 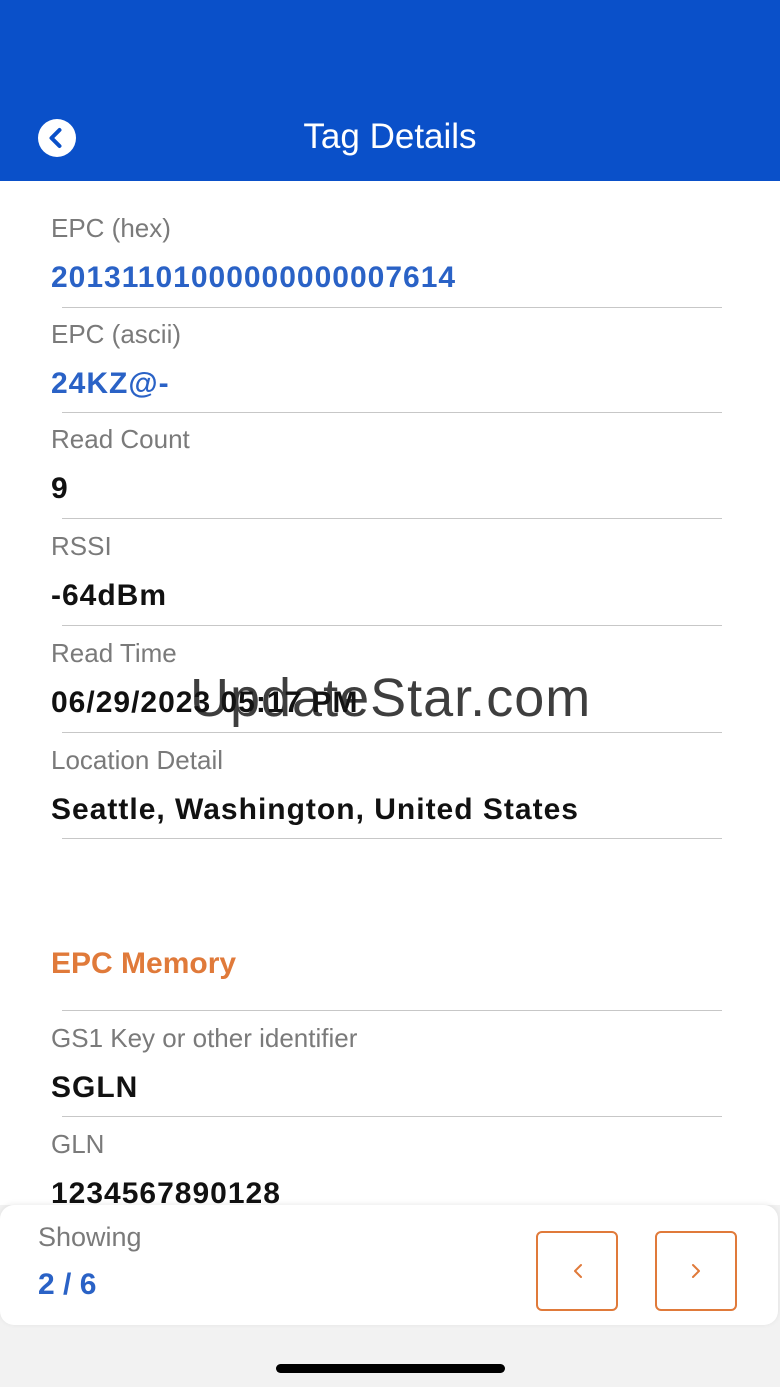 I want to click on field-epc-ascii: EPC (ascii) 24KZ@-, so click(x=390, y=343).